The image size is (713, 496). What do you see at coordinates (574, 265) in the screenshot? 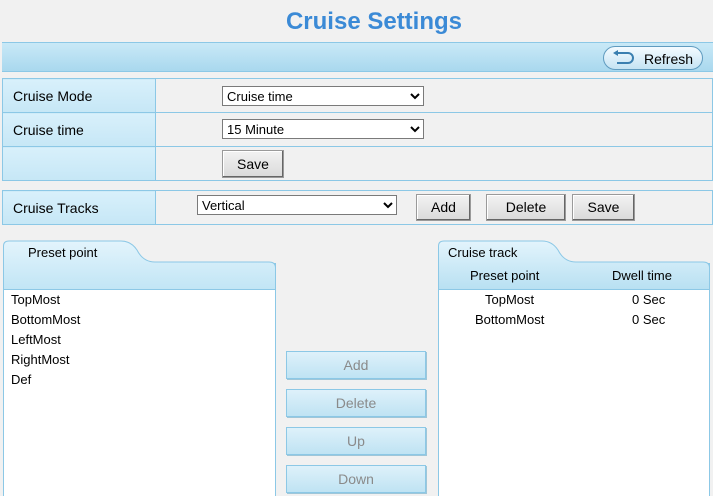
I see `cruise-track-tab: Cruise track Preset point Dwell time` at bounding box center [574, 265].